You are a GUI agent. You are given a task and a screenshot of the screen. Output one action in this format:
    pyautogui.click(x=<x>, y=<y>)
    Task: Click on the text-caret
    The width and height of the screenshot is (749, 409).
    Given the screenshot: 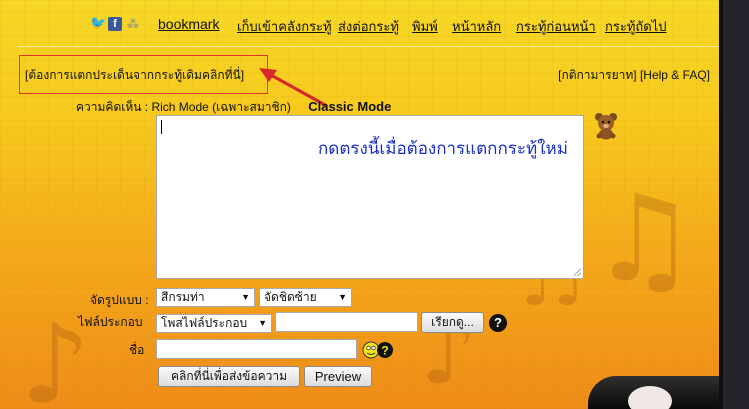 What is the action you would take?
    pyautogui.click(x=161, y=127)
    